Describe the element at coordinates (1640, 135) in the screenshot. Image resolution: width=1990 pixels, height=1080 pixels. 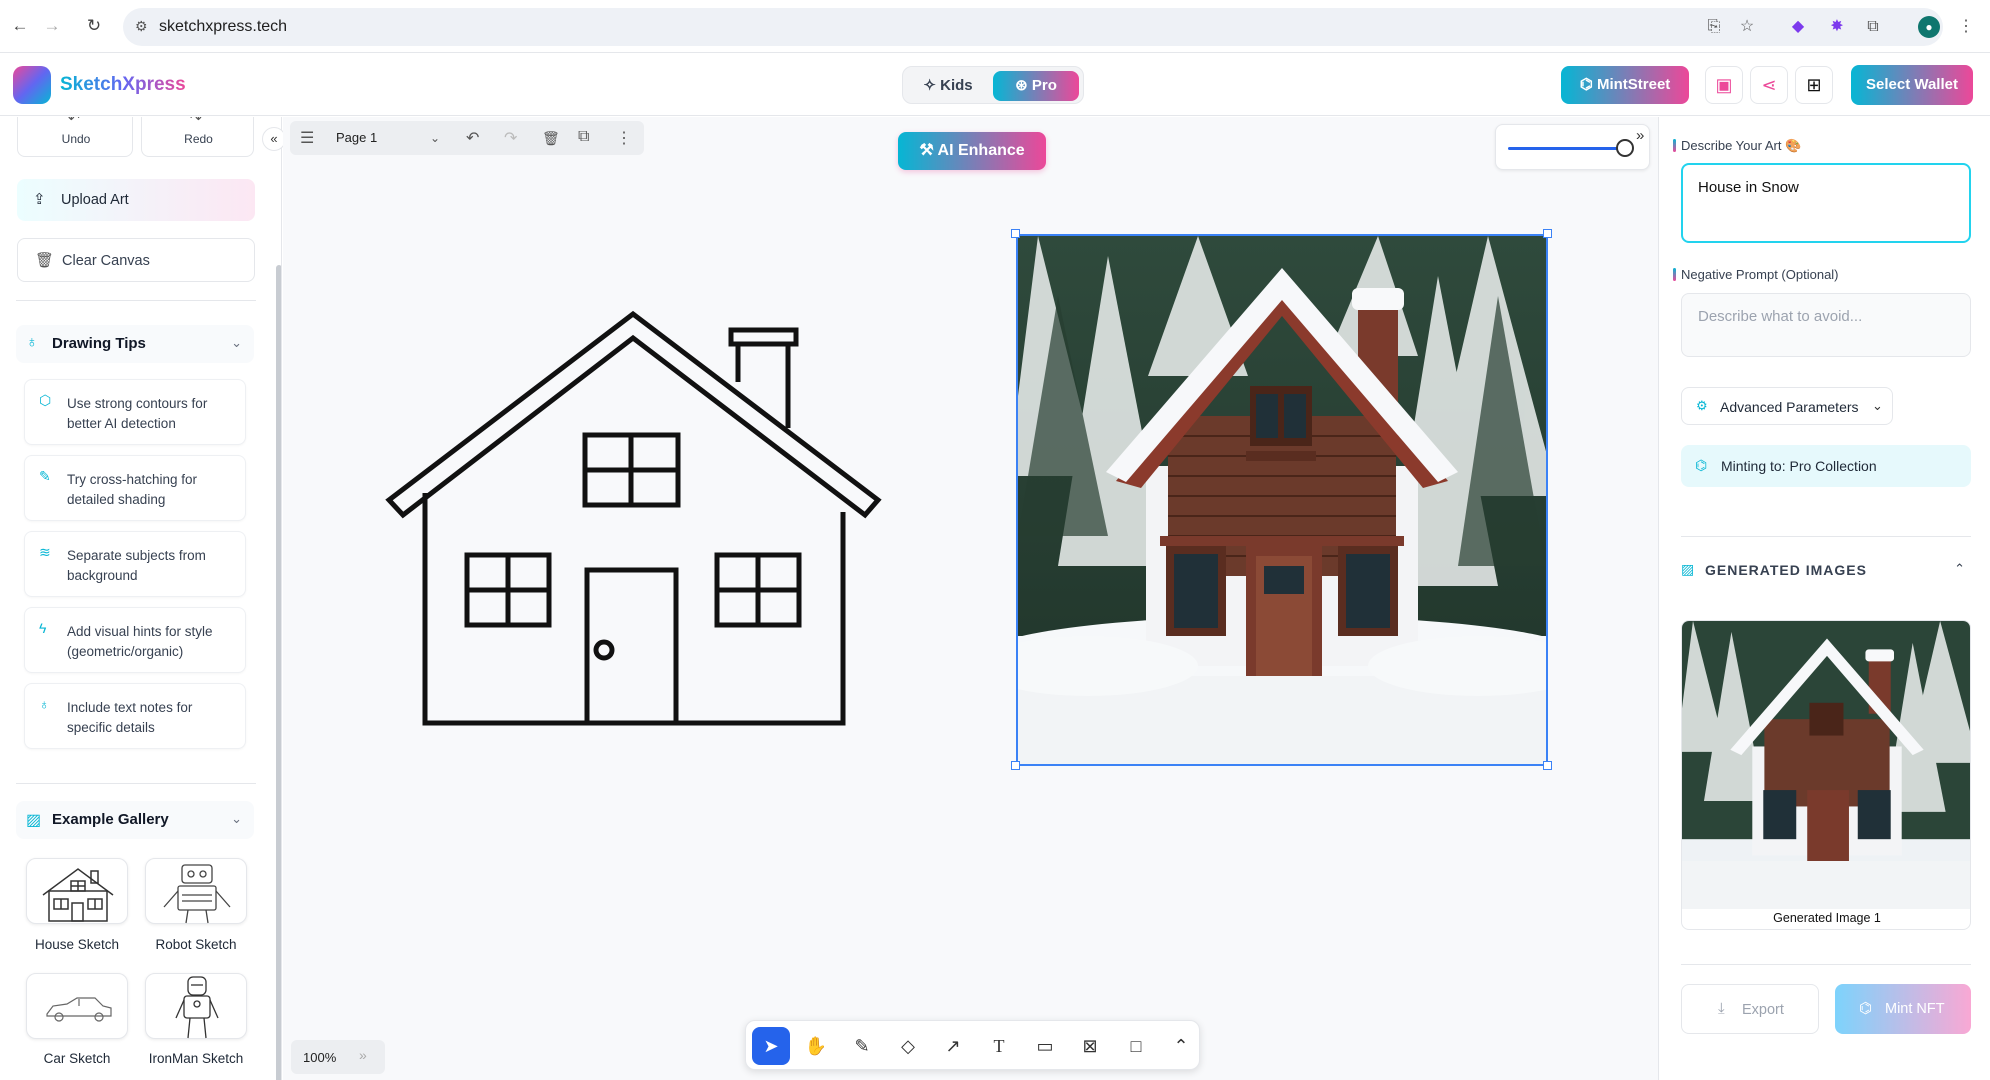
I see `expand-panel-icon: »` at that location.